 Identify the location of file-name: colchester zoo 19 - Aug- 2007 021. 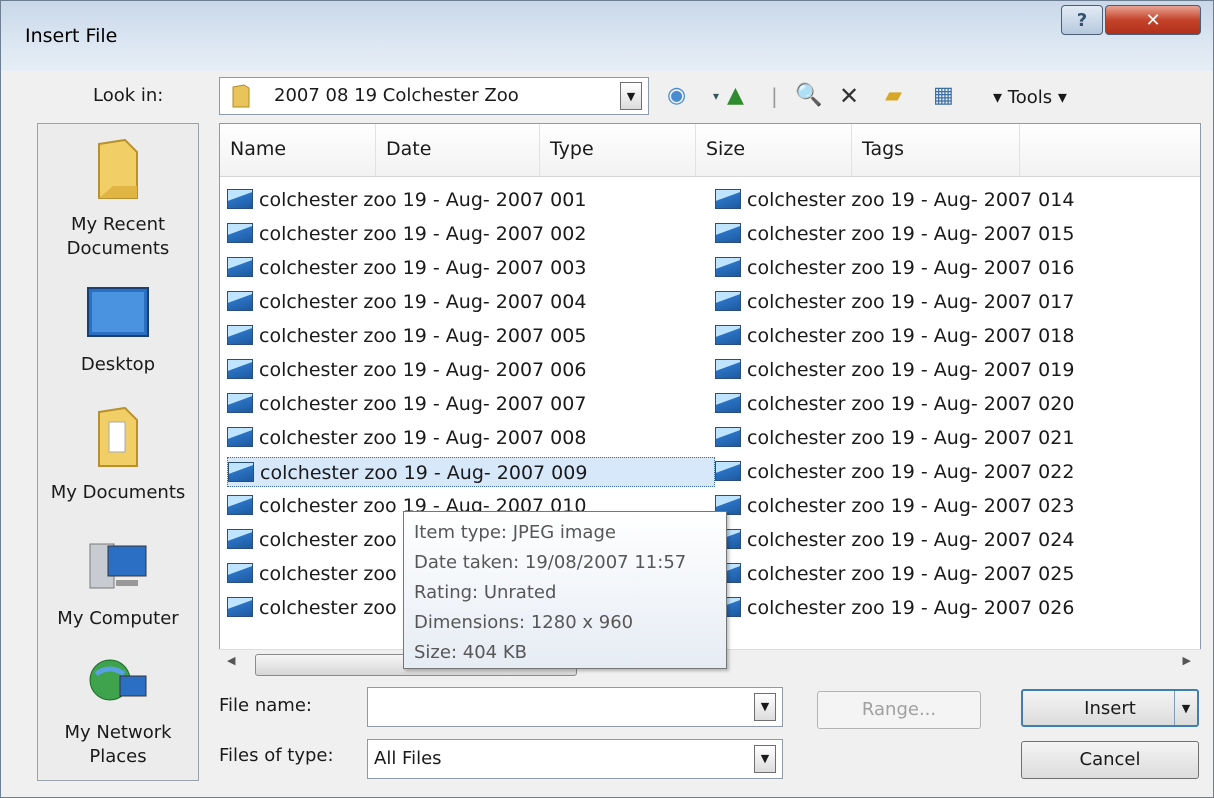
(911, 438).